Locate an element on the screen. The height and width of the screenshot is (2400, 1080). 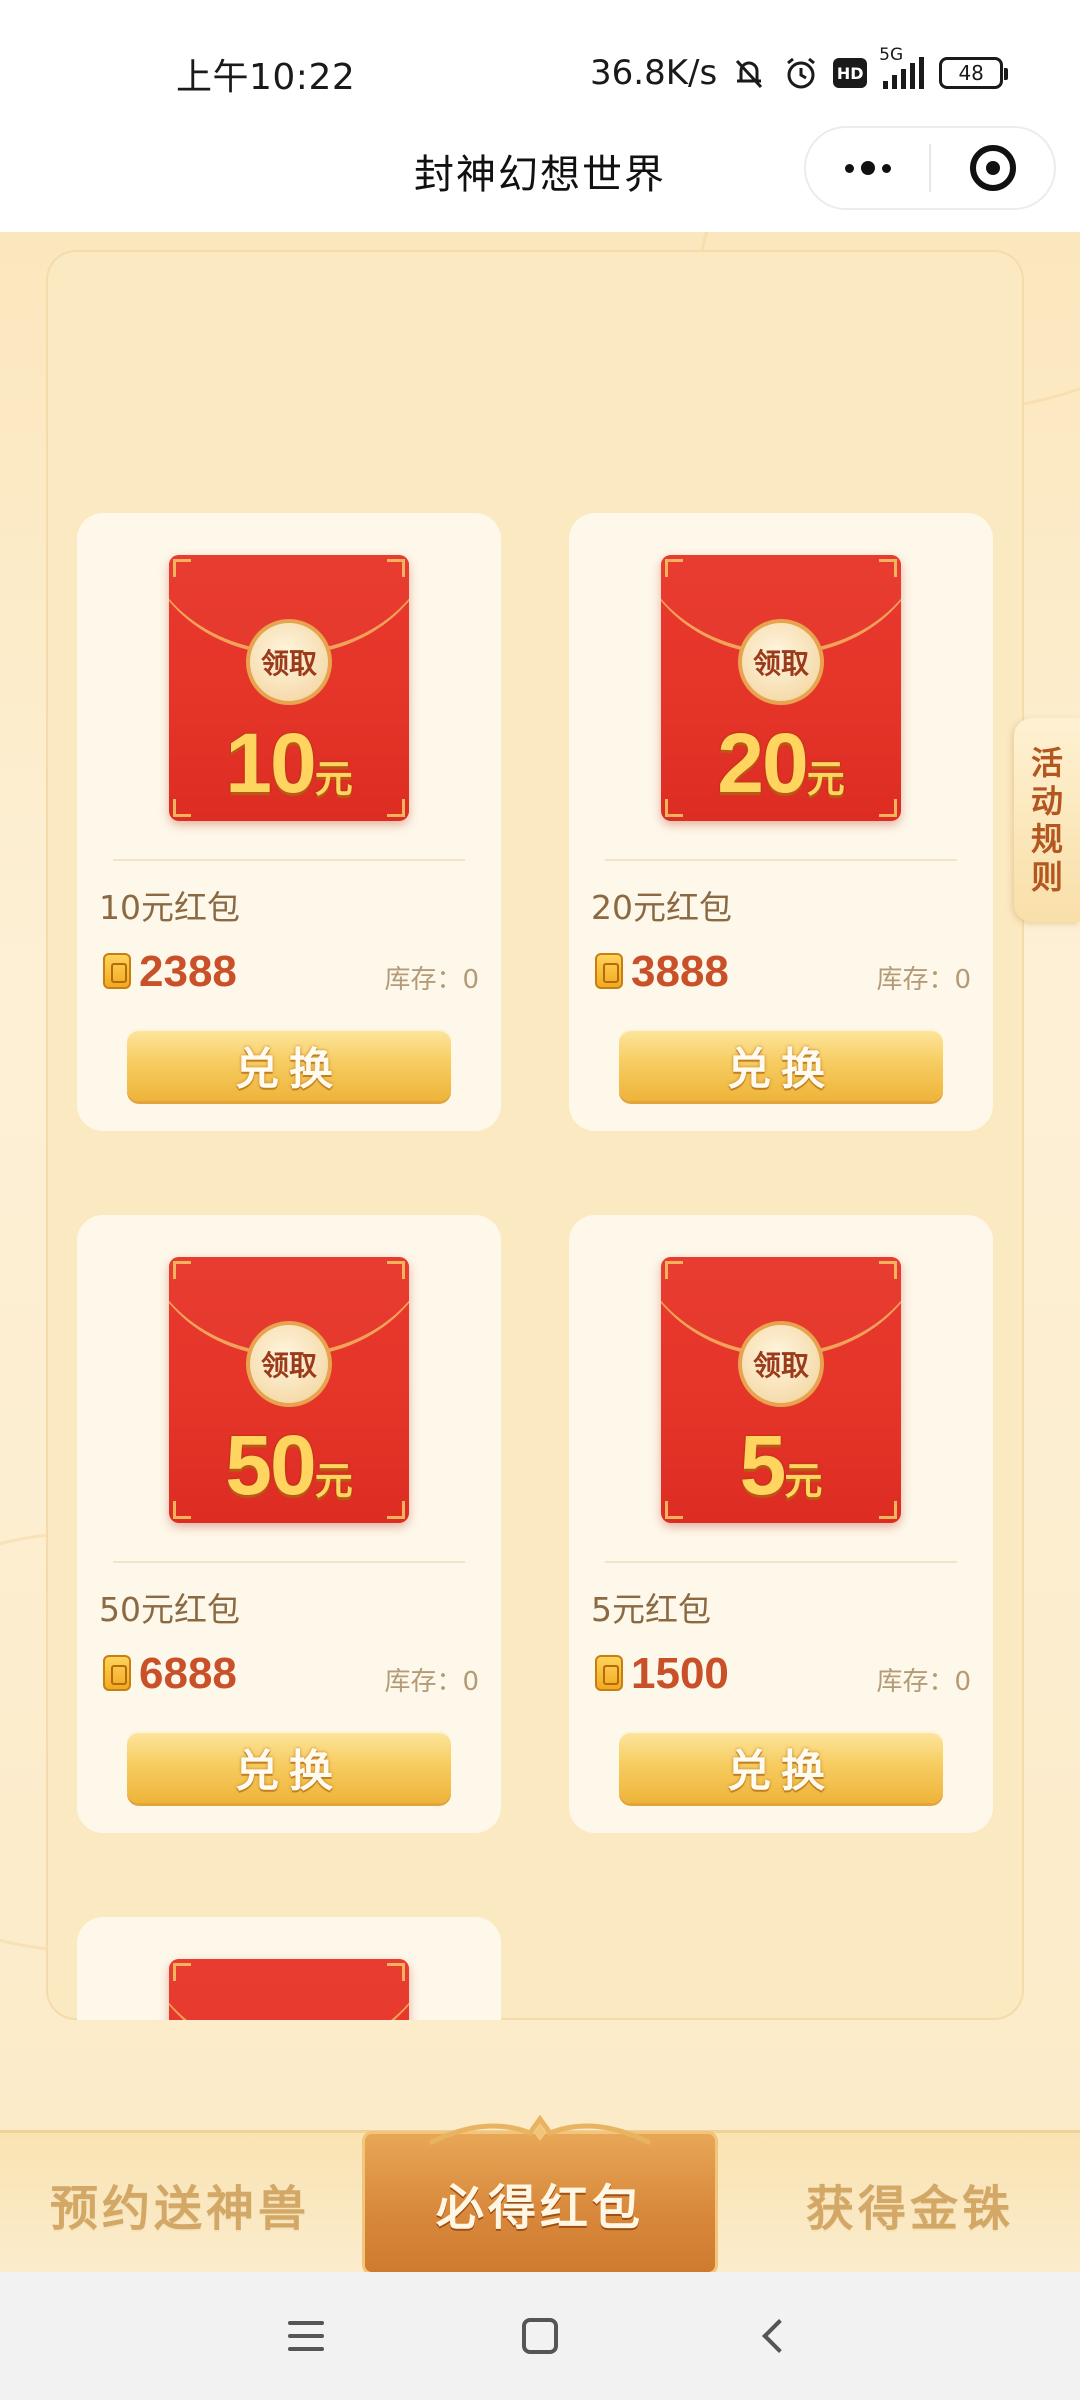
card-name: 10元红包 is located at coordinates (169, 907).